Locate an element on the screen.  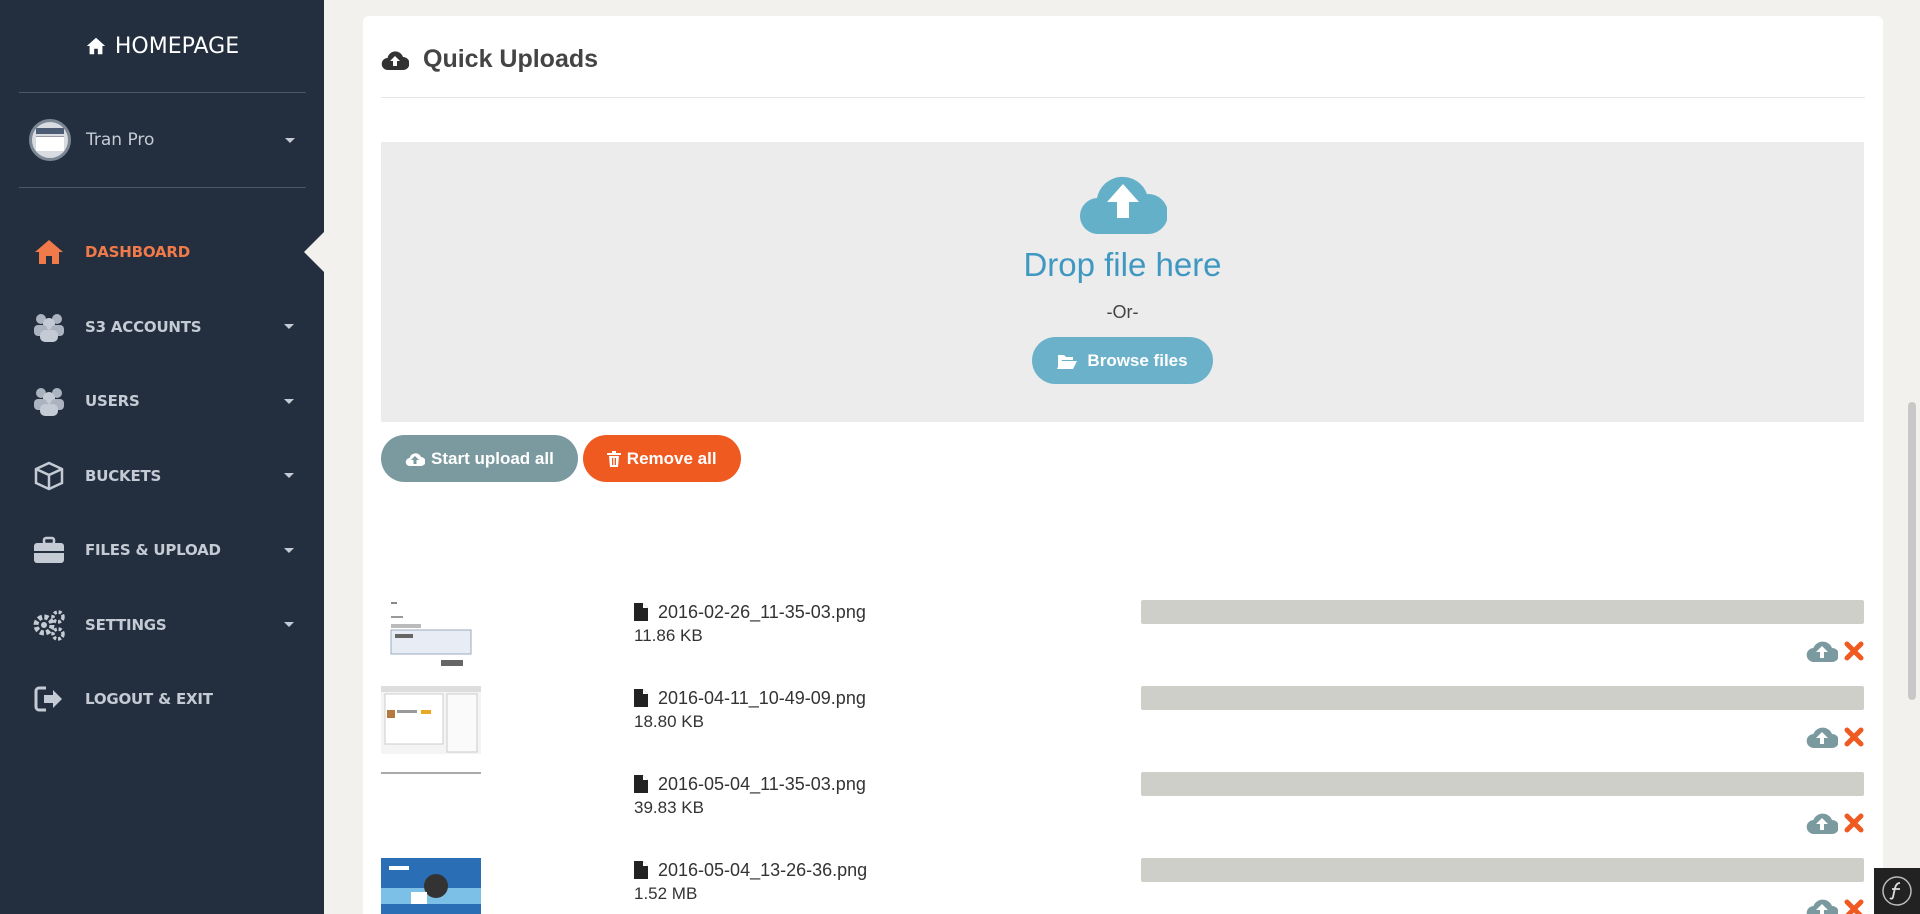
file-info: 2016-02-26_11-35-03.png 11.86 KB is located at coordinates (750, 623).